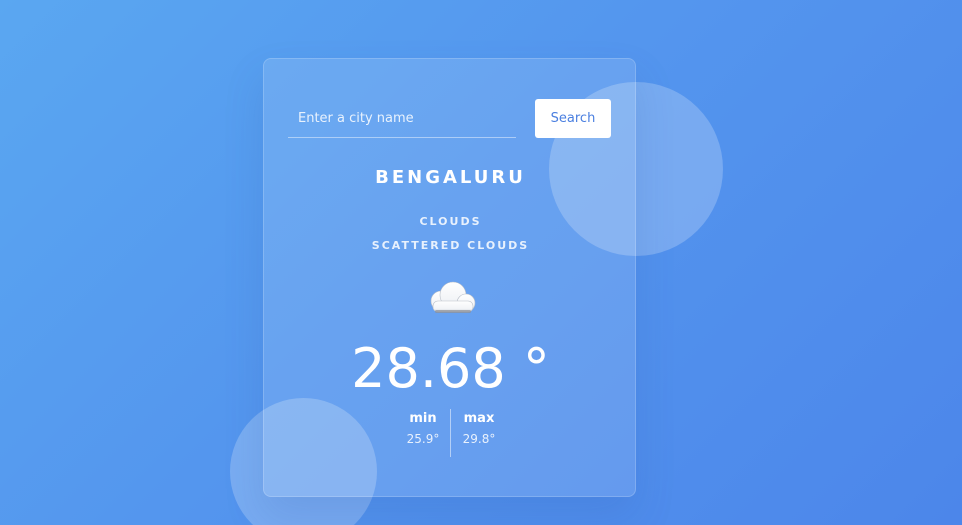 This screenshot has height=525, width=962. Describe the element at coordinates (450, 245) in the screenshot. I see `weather-description: SCATTERED CLOUDS` at that location.